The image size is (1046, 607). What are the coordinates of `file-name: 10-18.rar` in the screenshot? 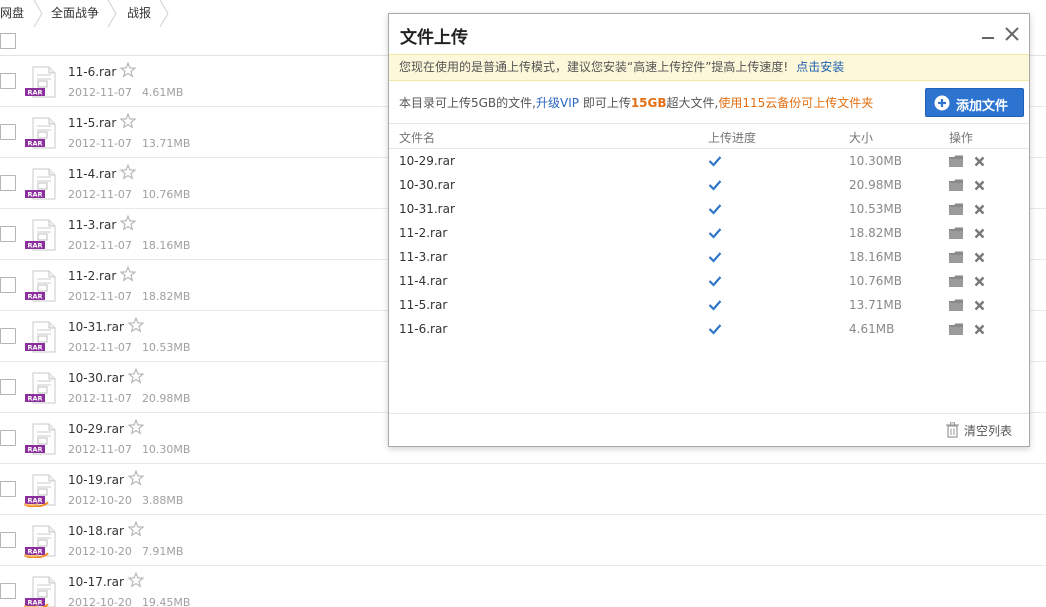 It's located at (96, 531).